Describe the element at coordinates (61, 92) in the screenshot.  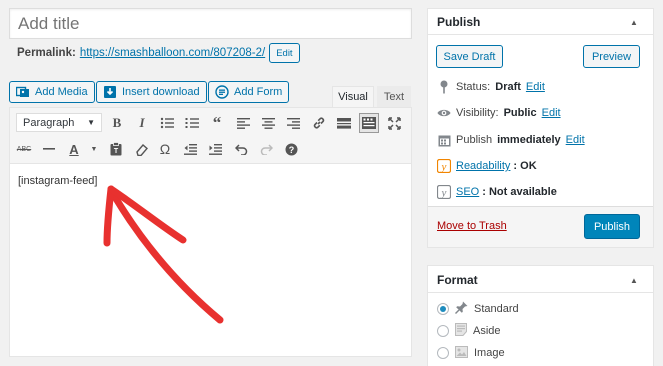
I see `add-media-label: Add Media` at that location.